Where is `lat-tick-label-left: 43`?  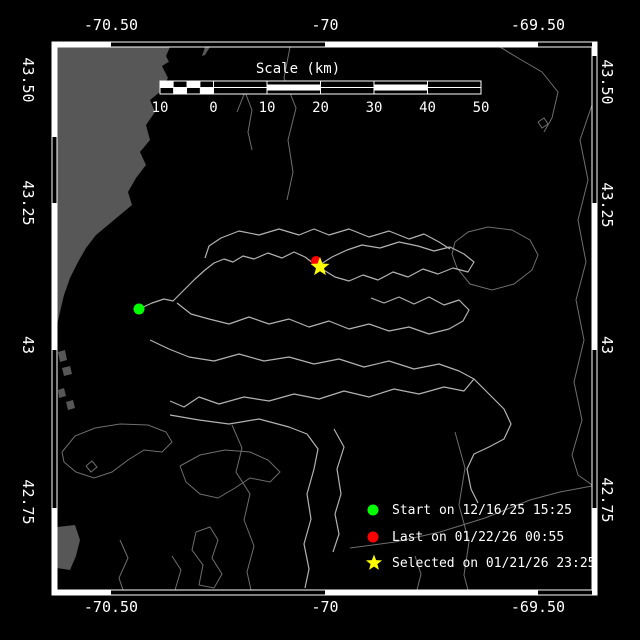 lat-tick-label-left: 43 is located at coordinates (28, 345).